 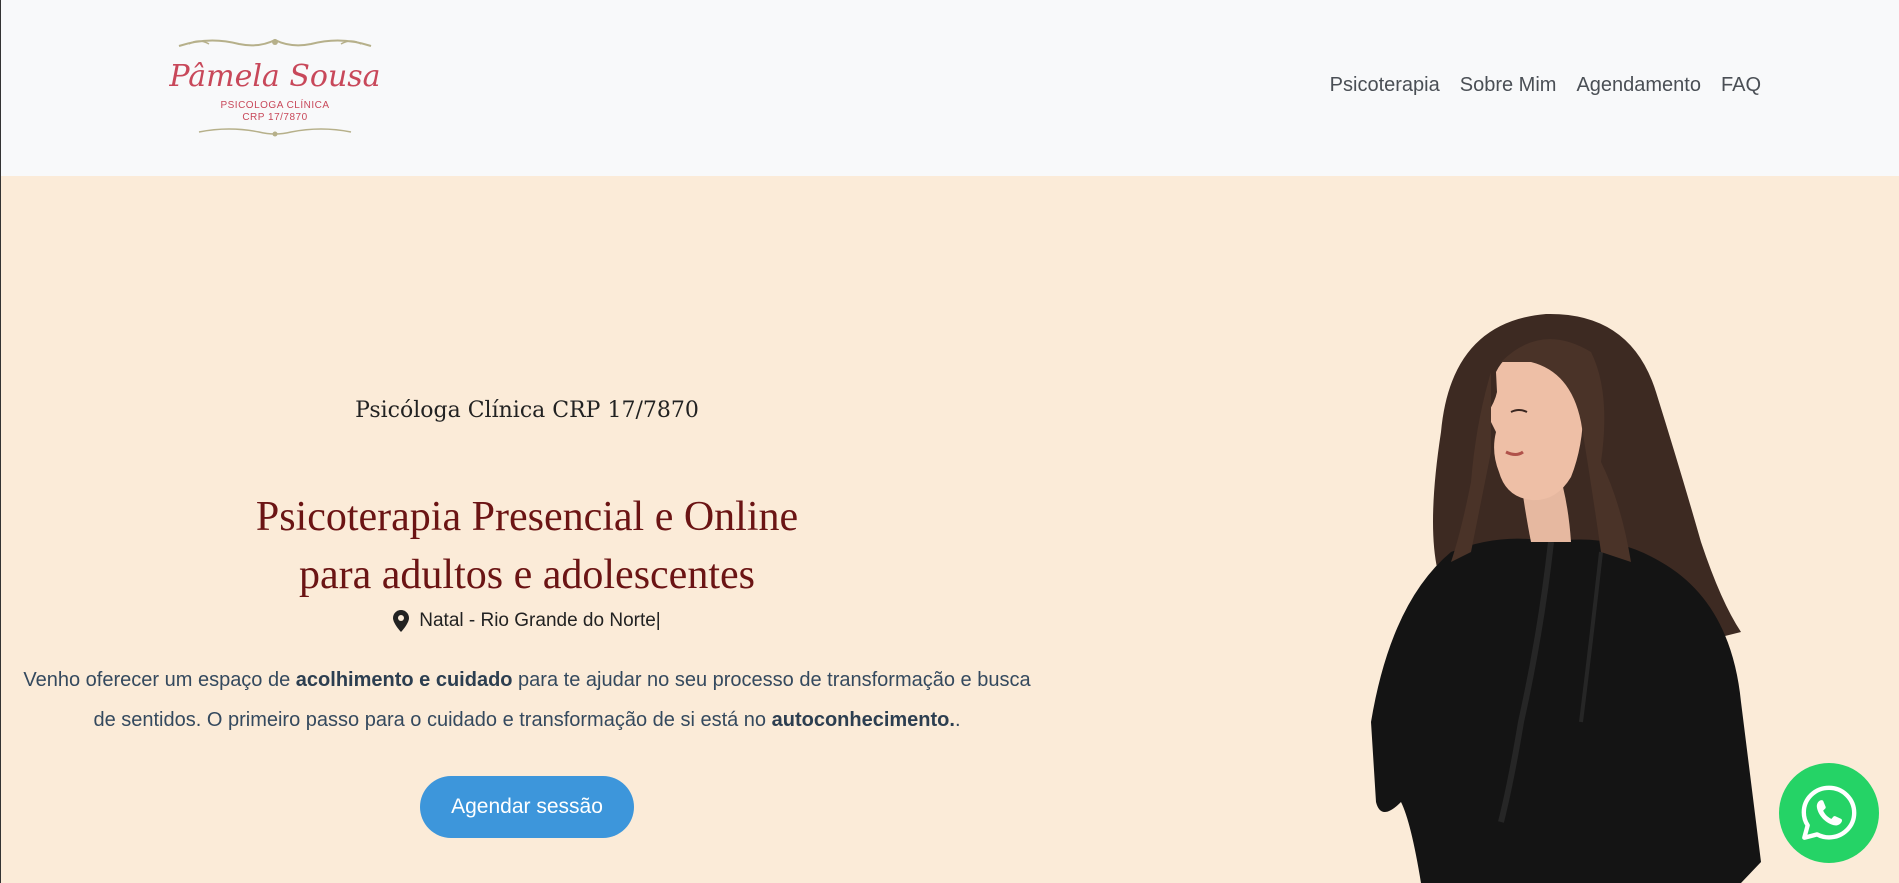 I want to click on nav-link-agendamento: Agendamento, so click(x=1638, y=85).